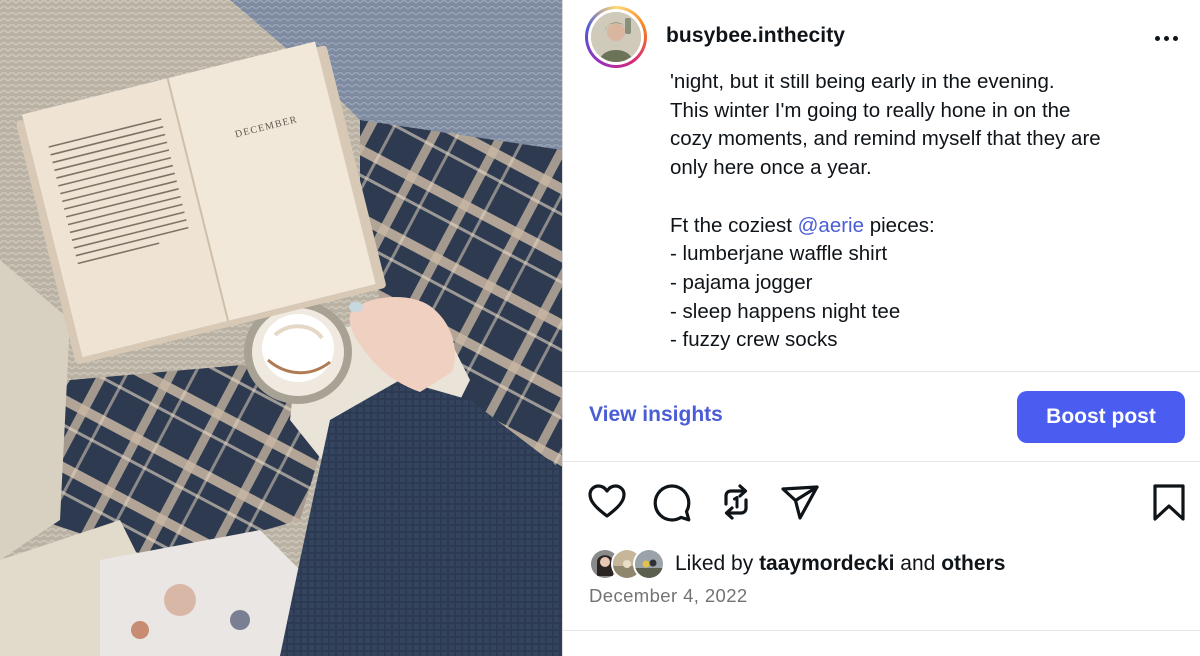  What do you see at coordinates (771, 168) in the screenshot?
I see `caption-line: only here once a year.` at bounding box center [771, 168].